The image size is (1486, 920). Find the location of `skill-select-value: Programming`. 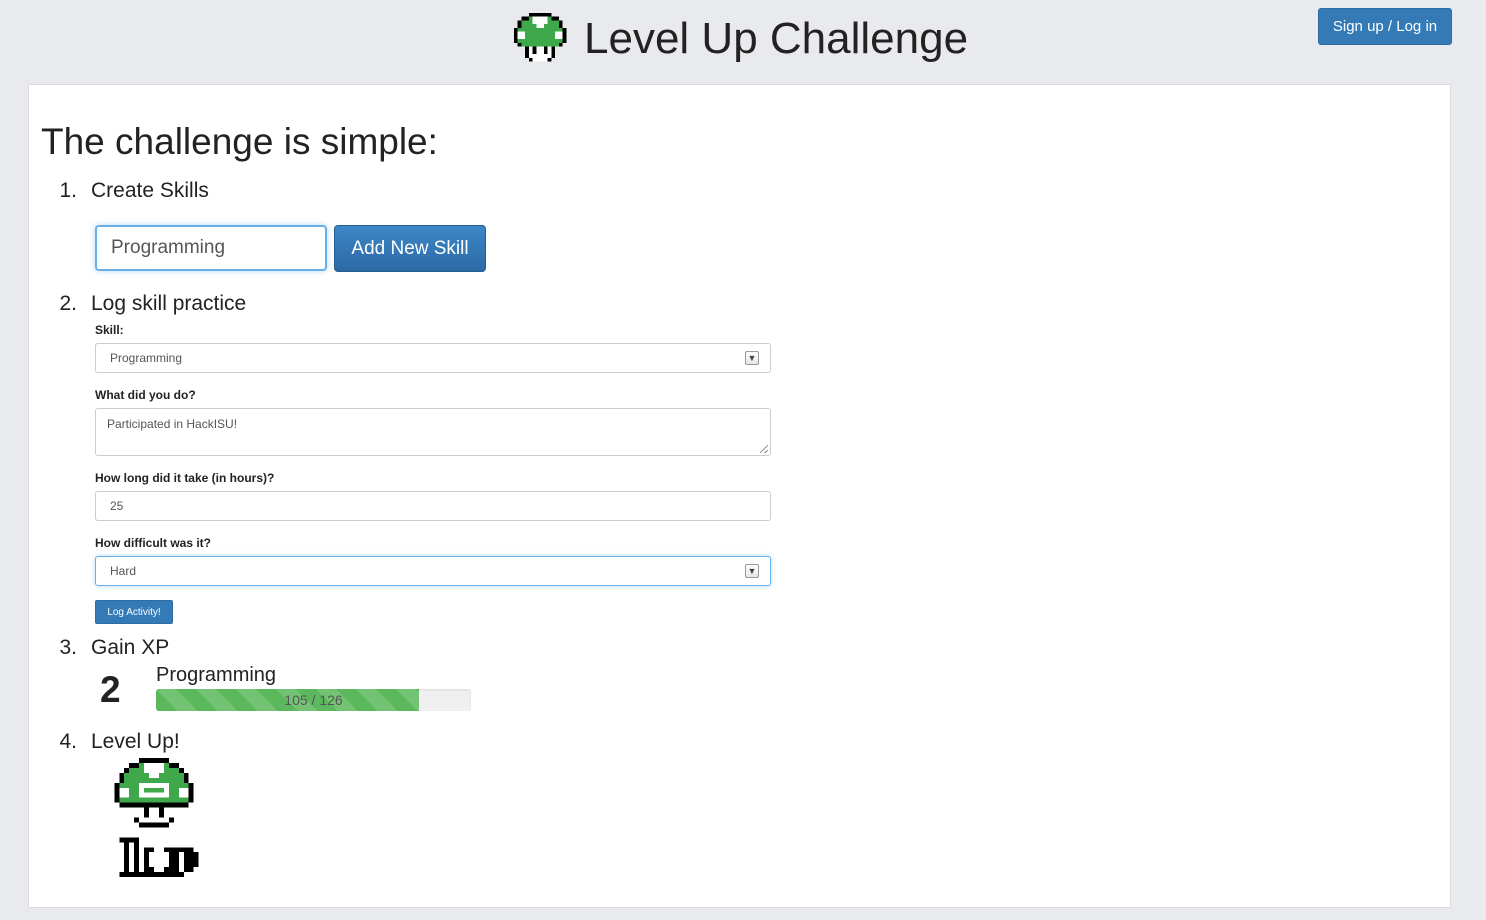

skill-select-value: Programming is located at coordinates (146, 358).